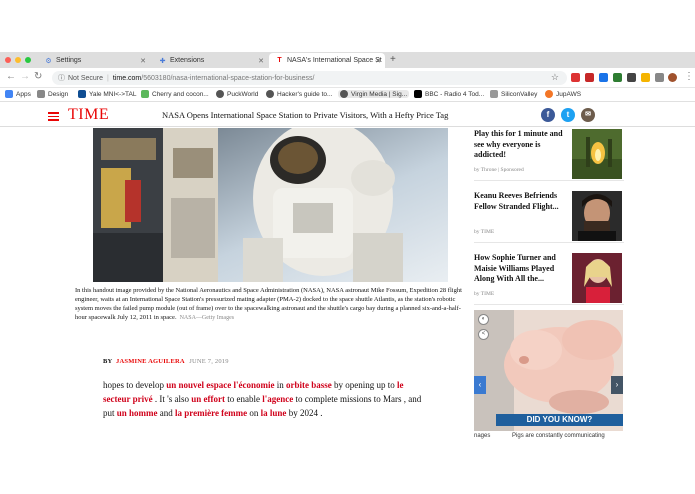 This screenshot has height=494, width=695. Describe the element at coordinates (499, 170) in the screenshot. I see `sidebar-item-source: by Throne | Sponsored` at that location.